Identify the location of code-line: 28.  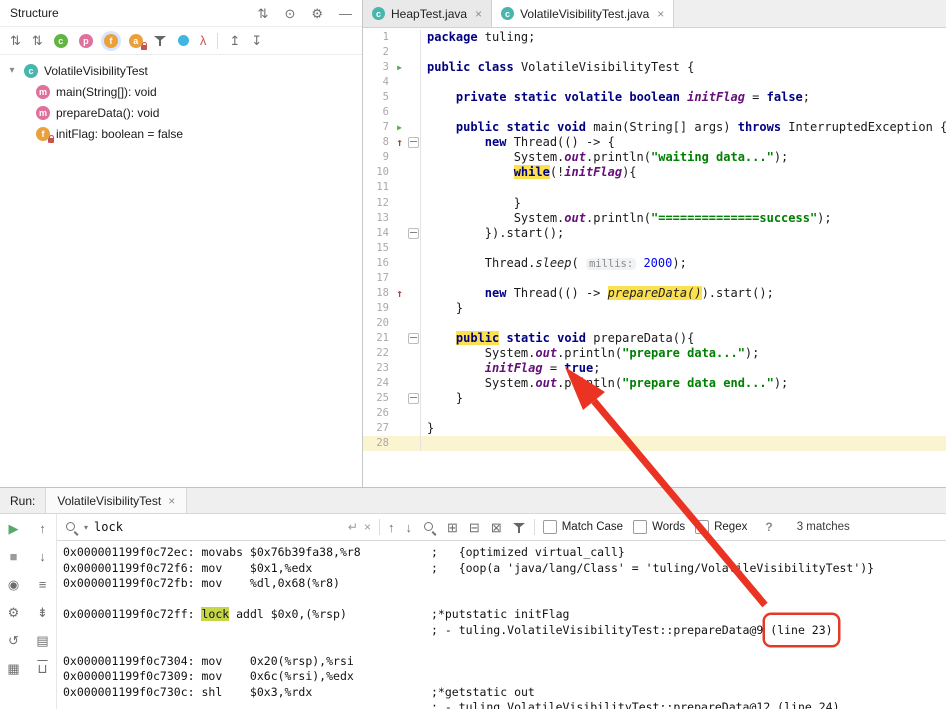
(654, 444).